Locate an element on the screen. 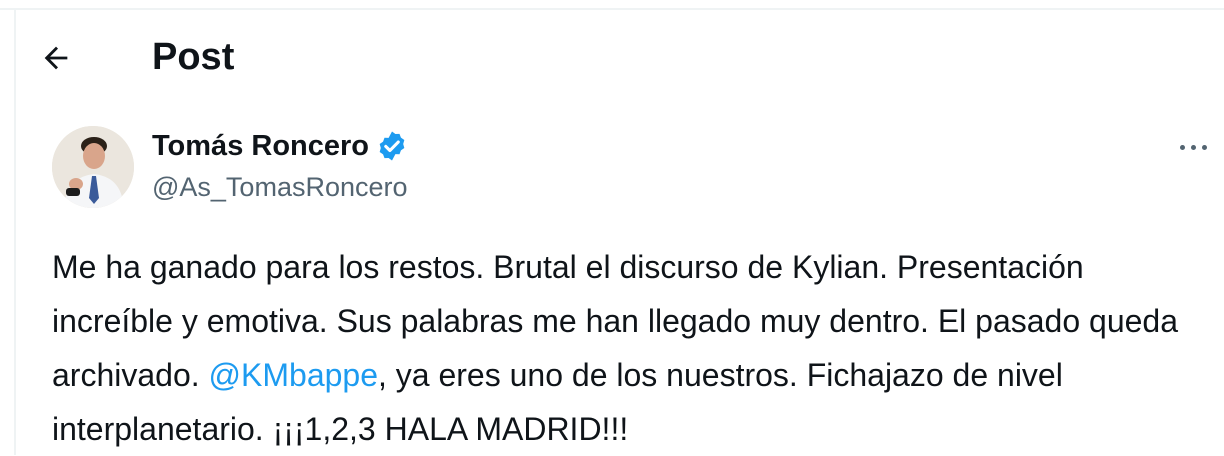 Image resolution: width=1224 pixels, height=456 pixels. avatar is located at coordinates (93, 167).